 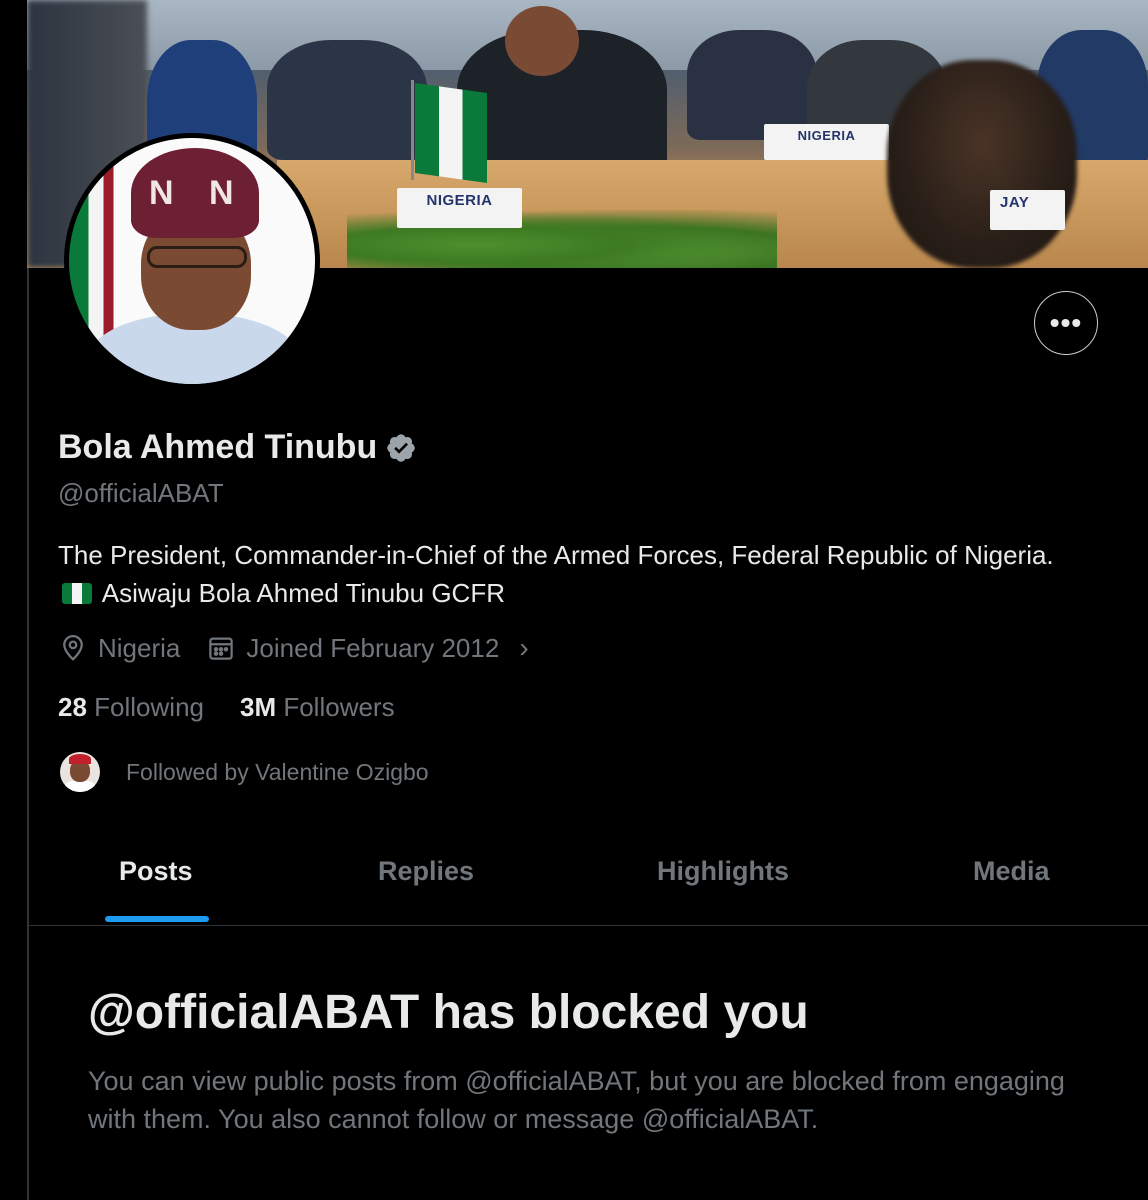 I want to click on joined-text: Joined February 2012, so click(x=373, y=647).